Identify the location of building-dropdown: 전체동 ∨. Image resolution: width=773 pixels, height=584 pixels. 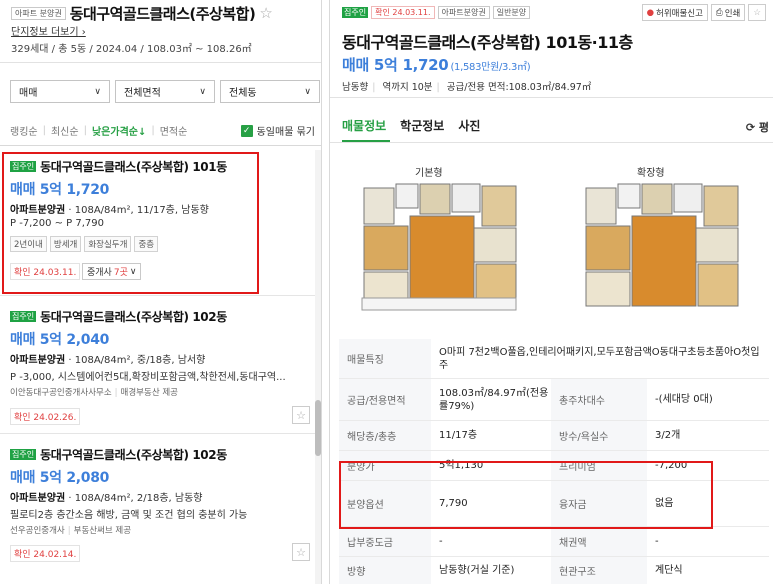
(270, 91).